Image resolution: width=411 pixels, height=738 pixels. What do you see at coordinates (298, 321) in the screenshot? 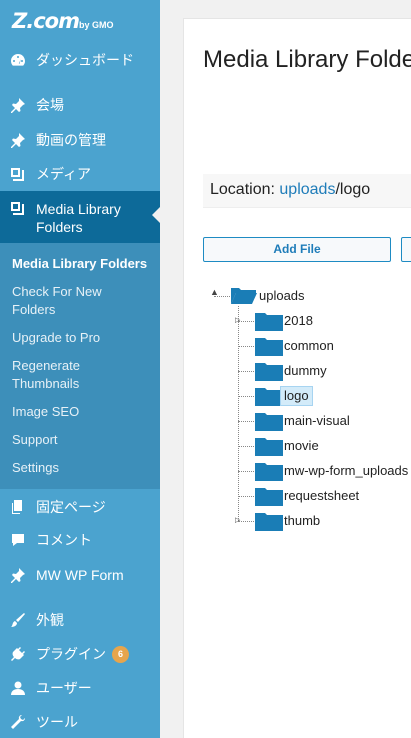
I see `tree-node-2018: 2018` at bounding box center [298, 321].